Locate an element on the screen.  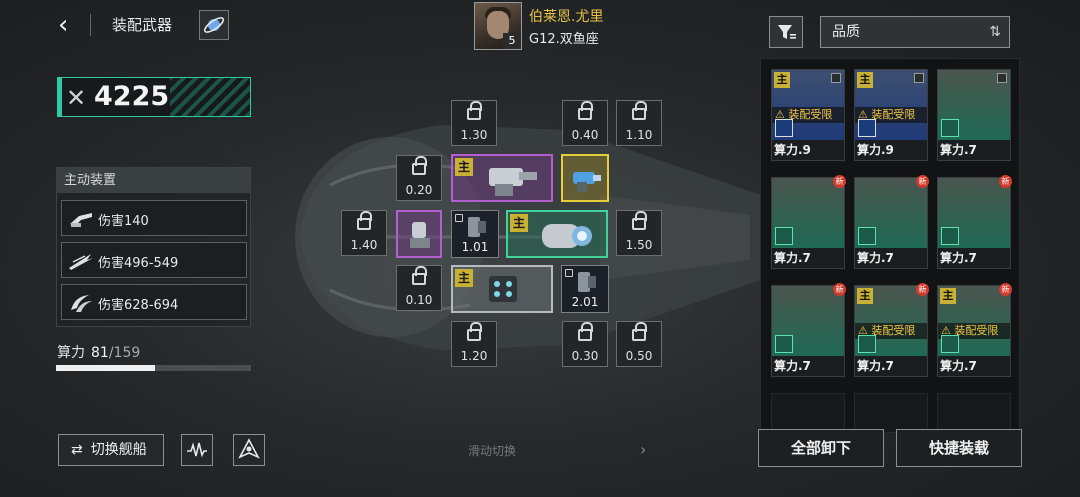
combat-power-value: 4225 is located at coordinates (132, 96).